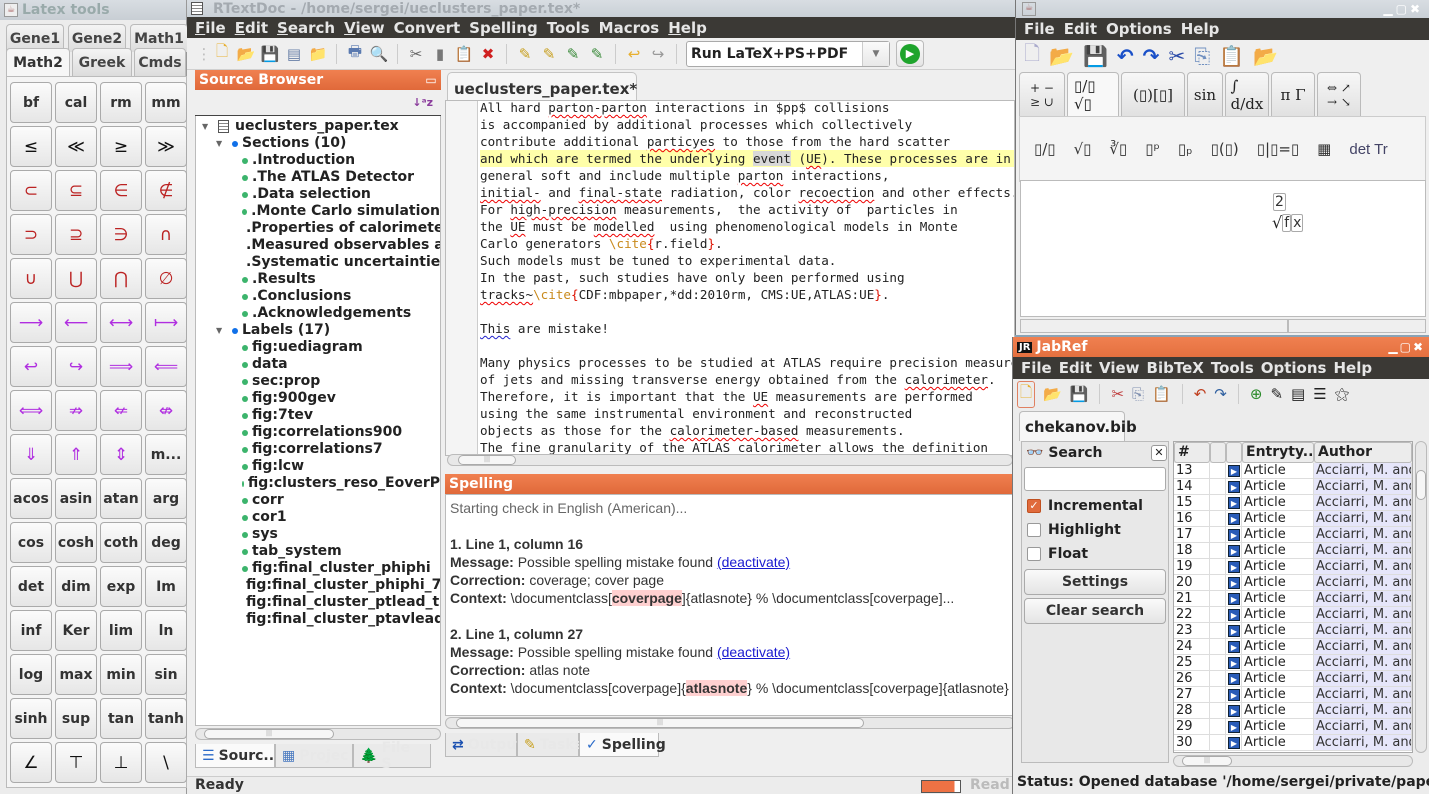  What do you see at coordinates (559, 670) in the screenshot?
I see `correction-text: atlas note` at bounding box center [559, 670].